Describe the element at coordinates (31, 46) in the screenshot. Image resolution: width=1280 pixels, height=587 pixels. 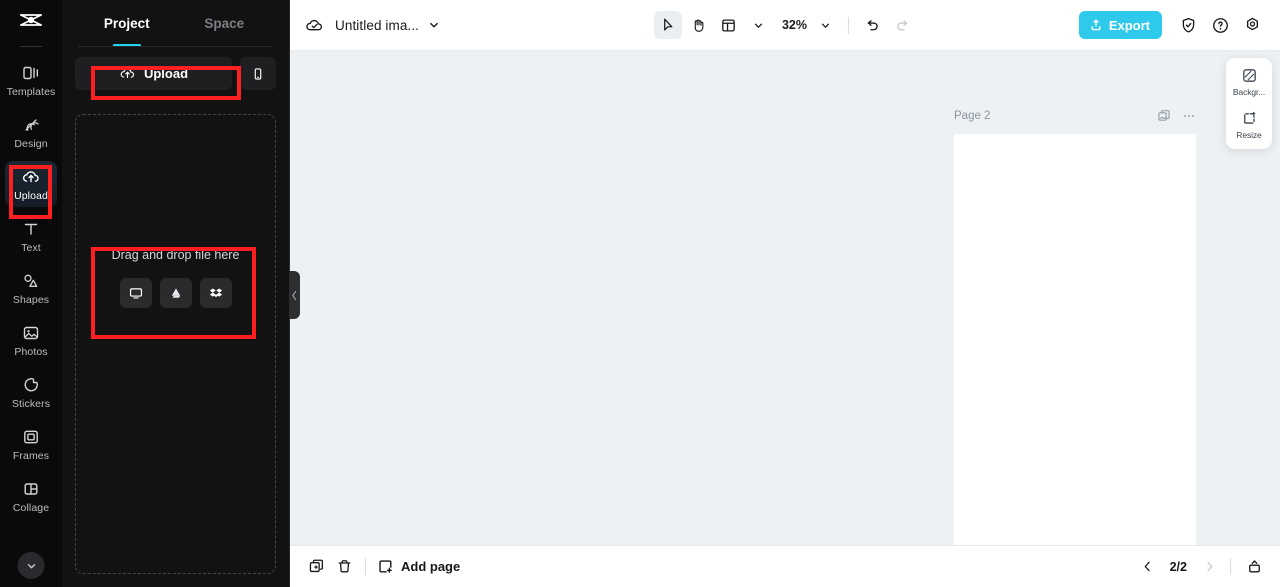
I see `rail-divider` at that location.